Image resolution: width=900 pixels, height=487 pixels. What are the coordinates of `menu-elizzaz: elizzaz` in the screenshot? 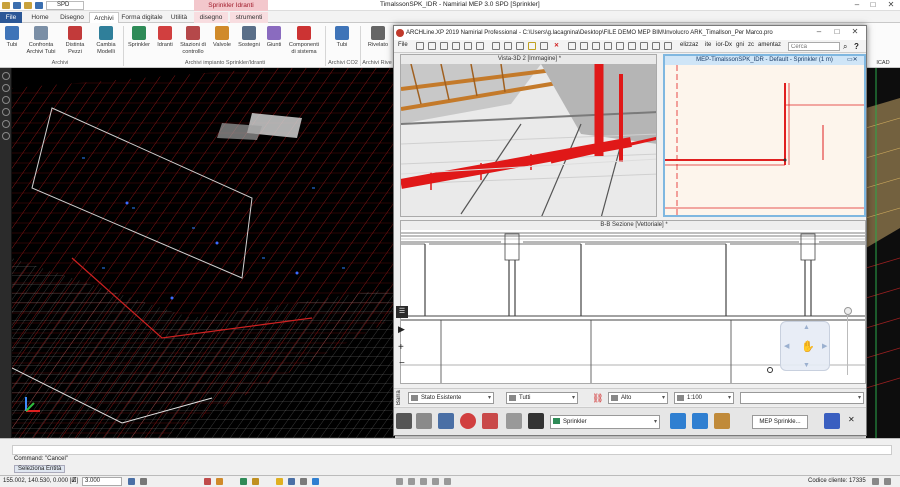 It's located at (689, 45).